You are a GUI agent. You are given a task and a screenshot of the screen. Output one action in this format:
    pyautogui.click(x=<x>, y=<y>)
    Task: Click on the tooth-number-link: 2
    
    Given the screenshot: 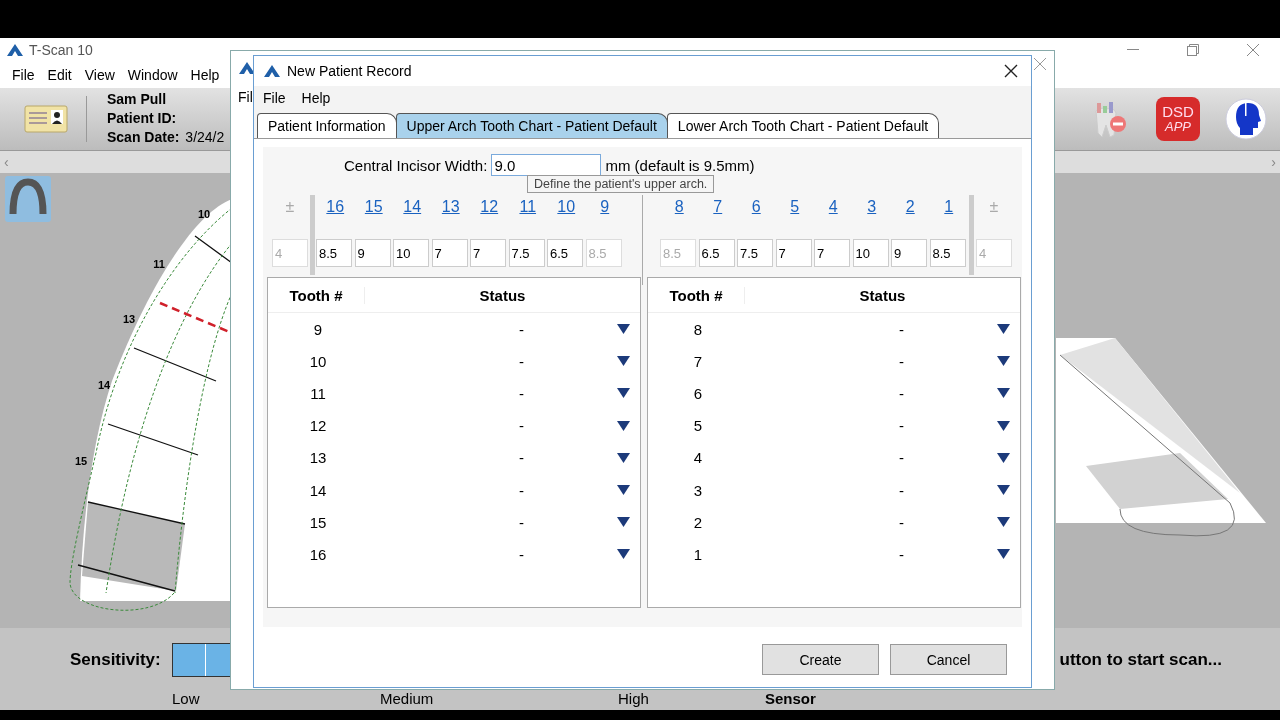 What is the action you would take?
    pyautogui.click(x=910, y=210)
    